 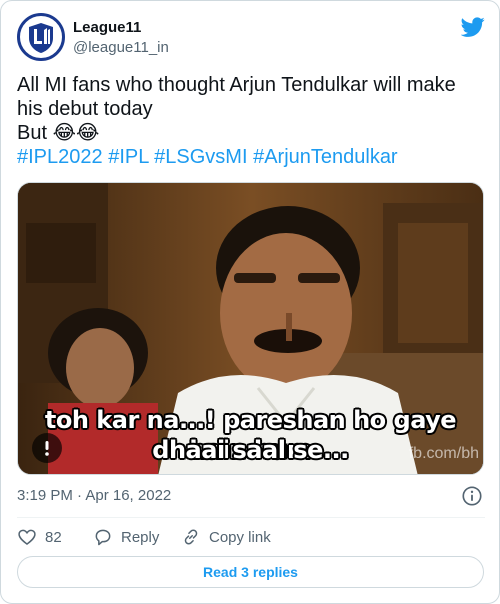 I want to click on media-alt-badge, so click(x=47, y=448).